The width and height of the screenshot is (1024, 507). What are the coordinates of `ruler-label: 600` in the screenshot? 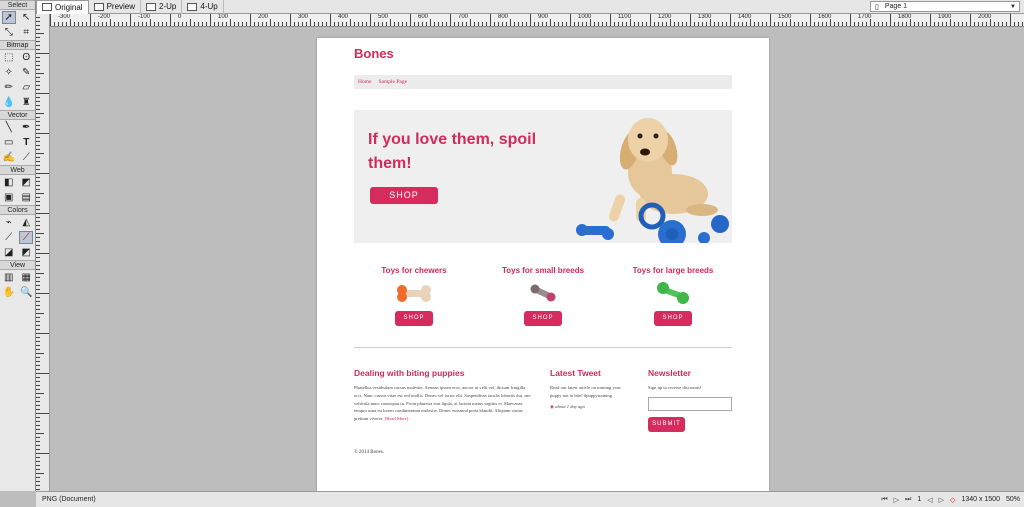 It's located at (423, 17).